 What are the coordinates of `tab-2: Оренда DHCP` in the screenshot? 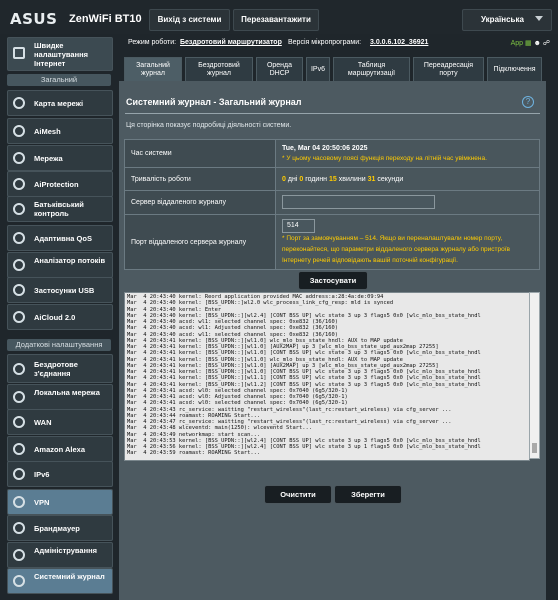 It's located at (279, 69).